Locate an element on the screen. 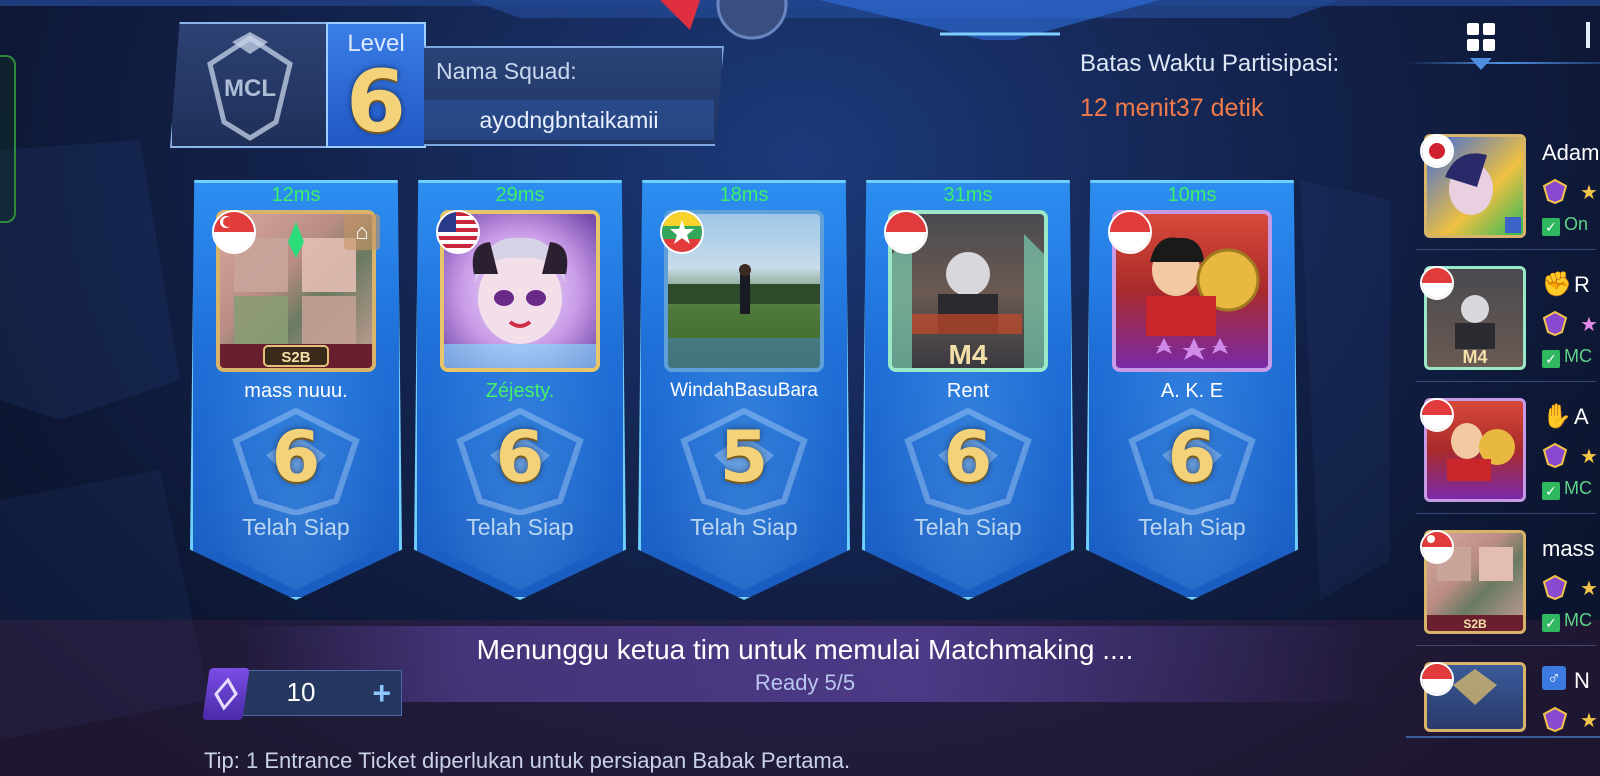  friend-name: Adam is located at coordinates (1571, 152).